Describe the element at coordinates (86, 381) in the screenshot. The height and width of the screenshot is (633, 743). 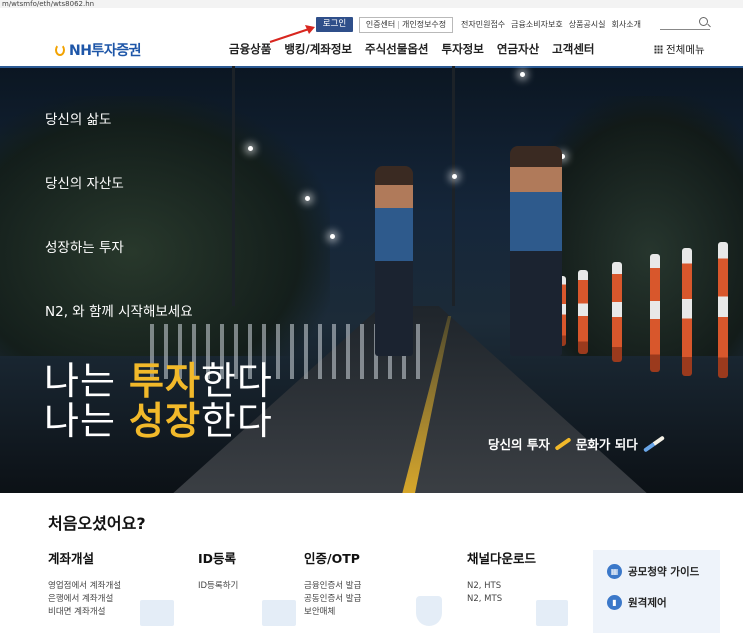
I see `headline-1-prefix: 나는` at that location.